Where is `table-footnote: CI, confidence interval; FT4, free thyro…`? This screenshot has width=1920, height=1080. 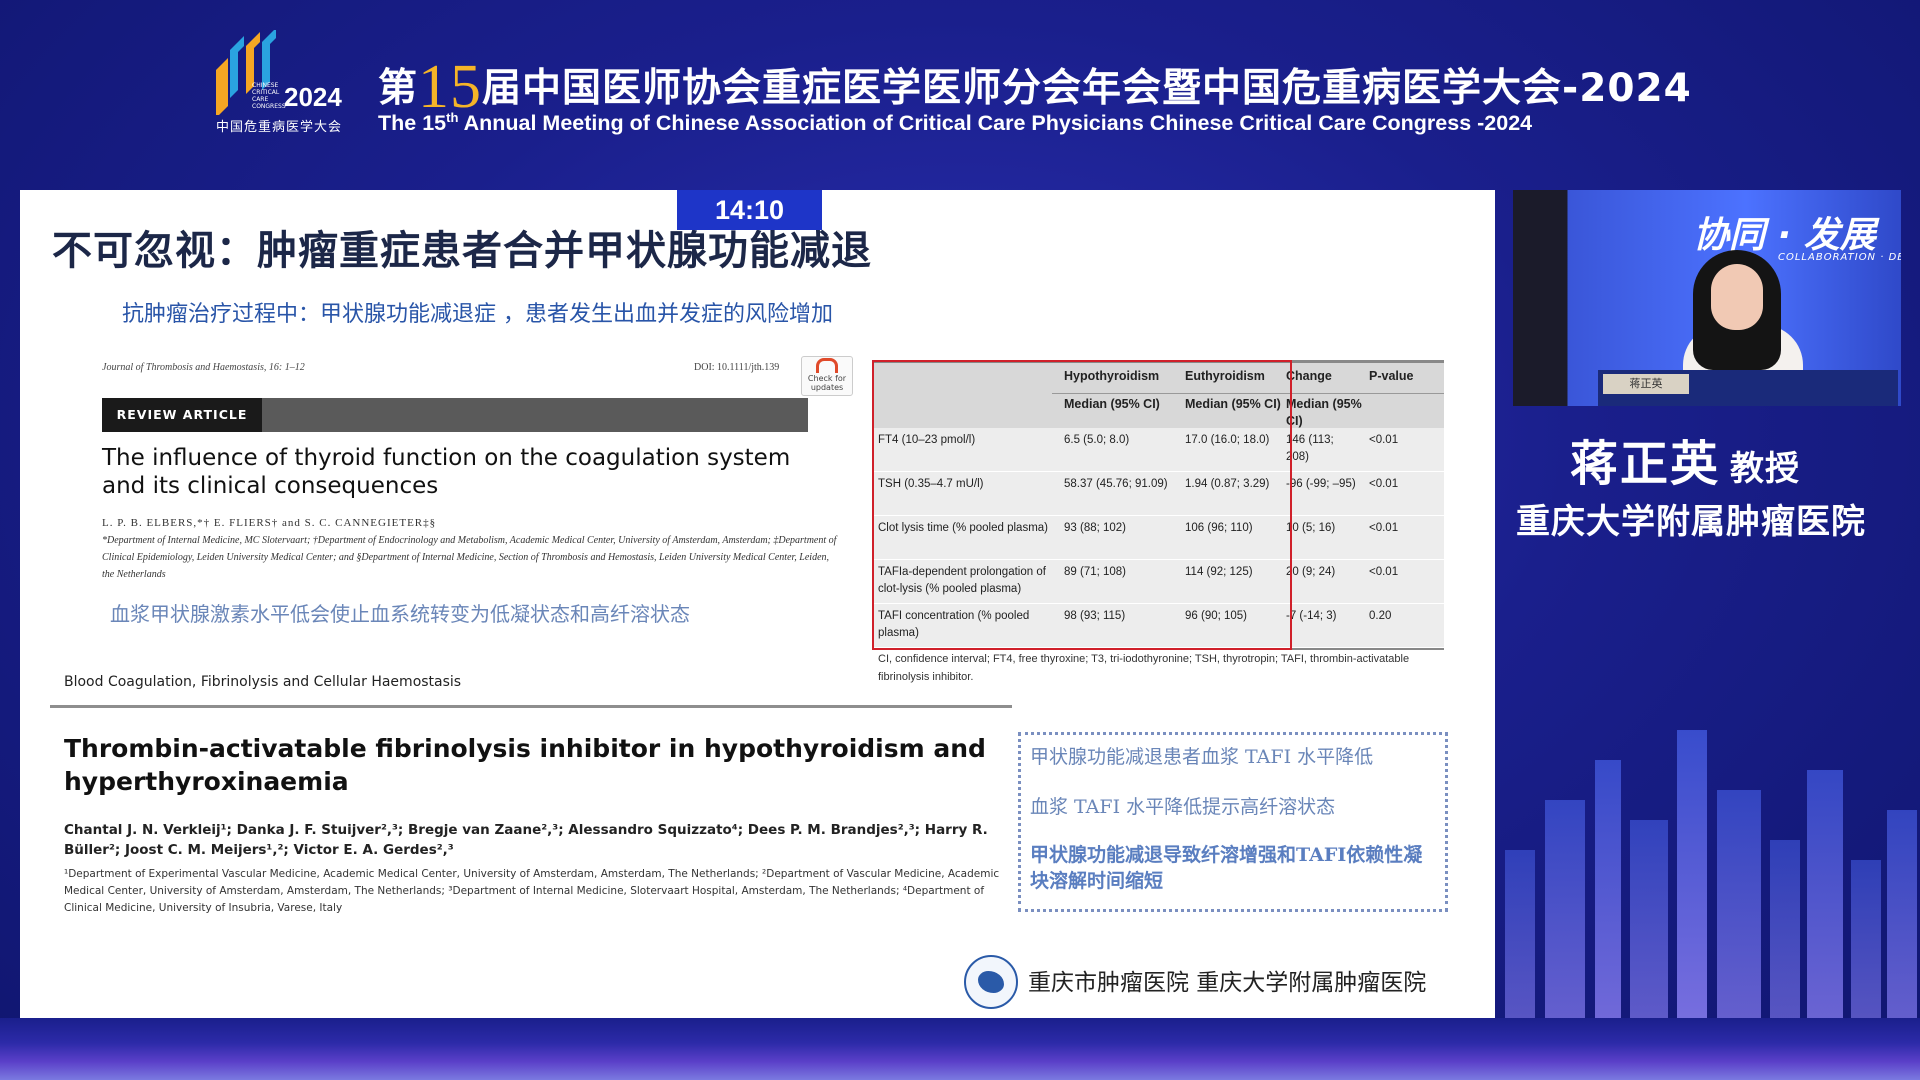
table-footnote: CI, confidence interval; FT4, free thyro… is located at coordinates (1144, 668).